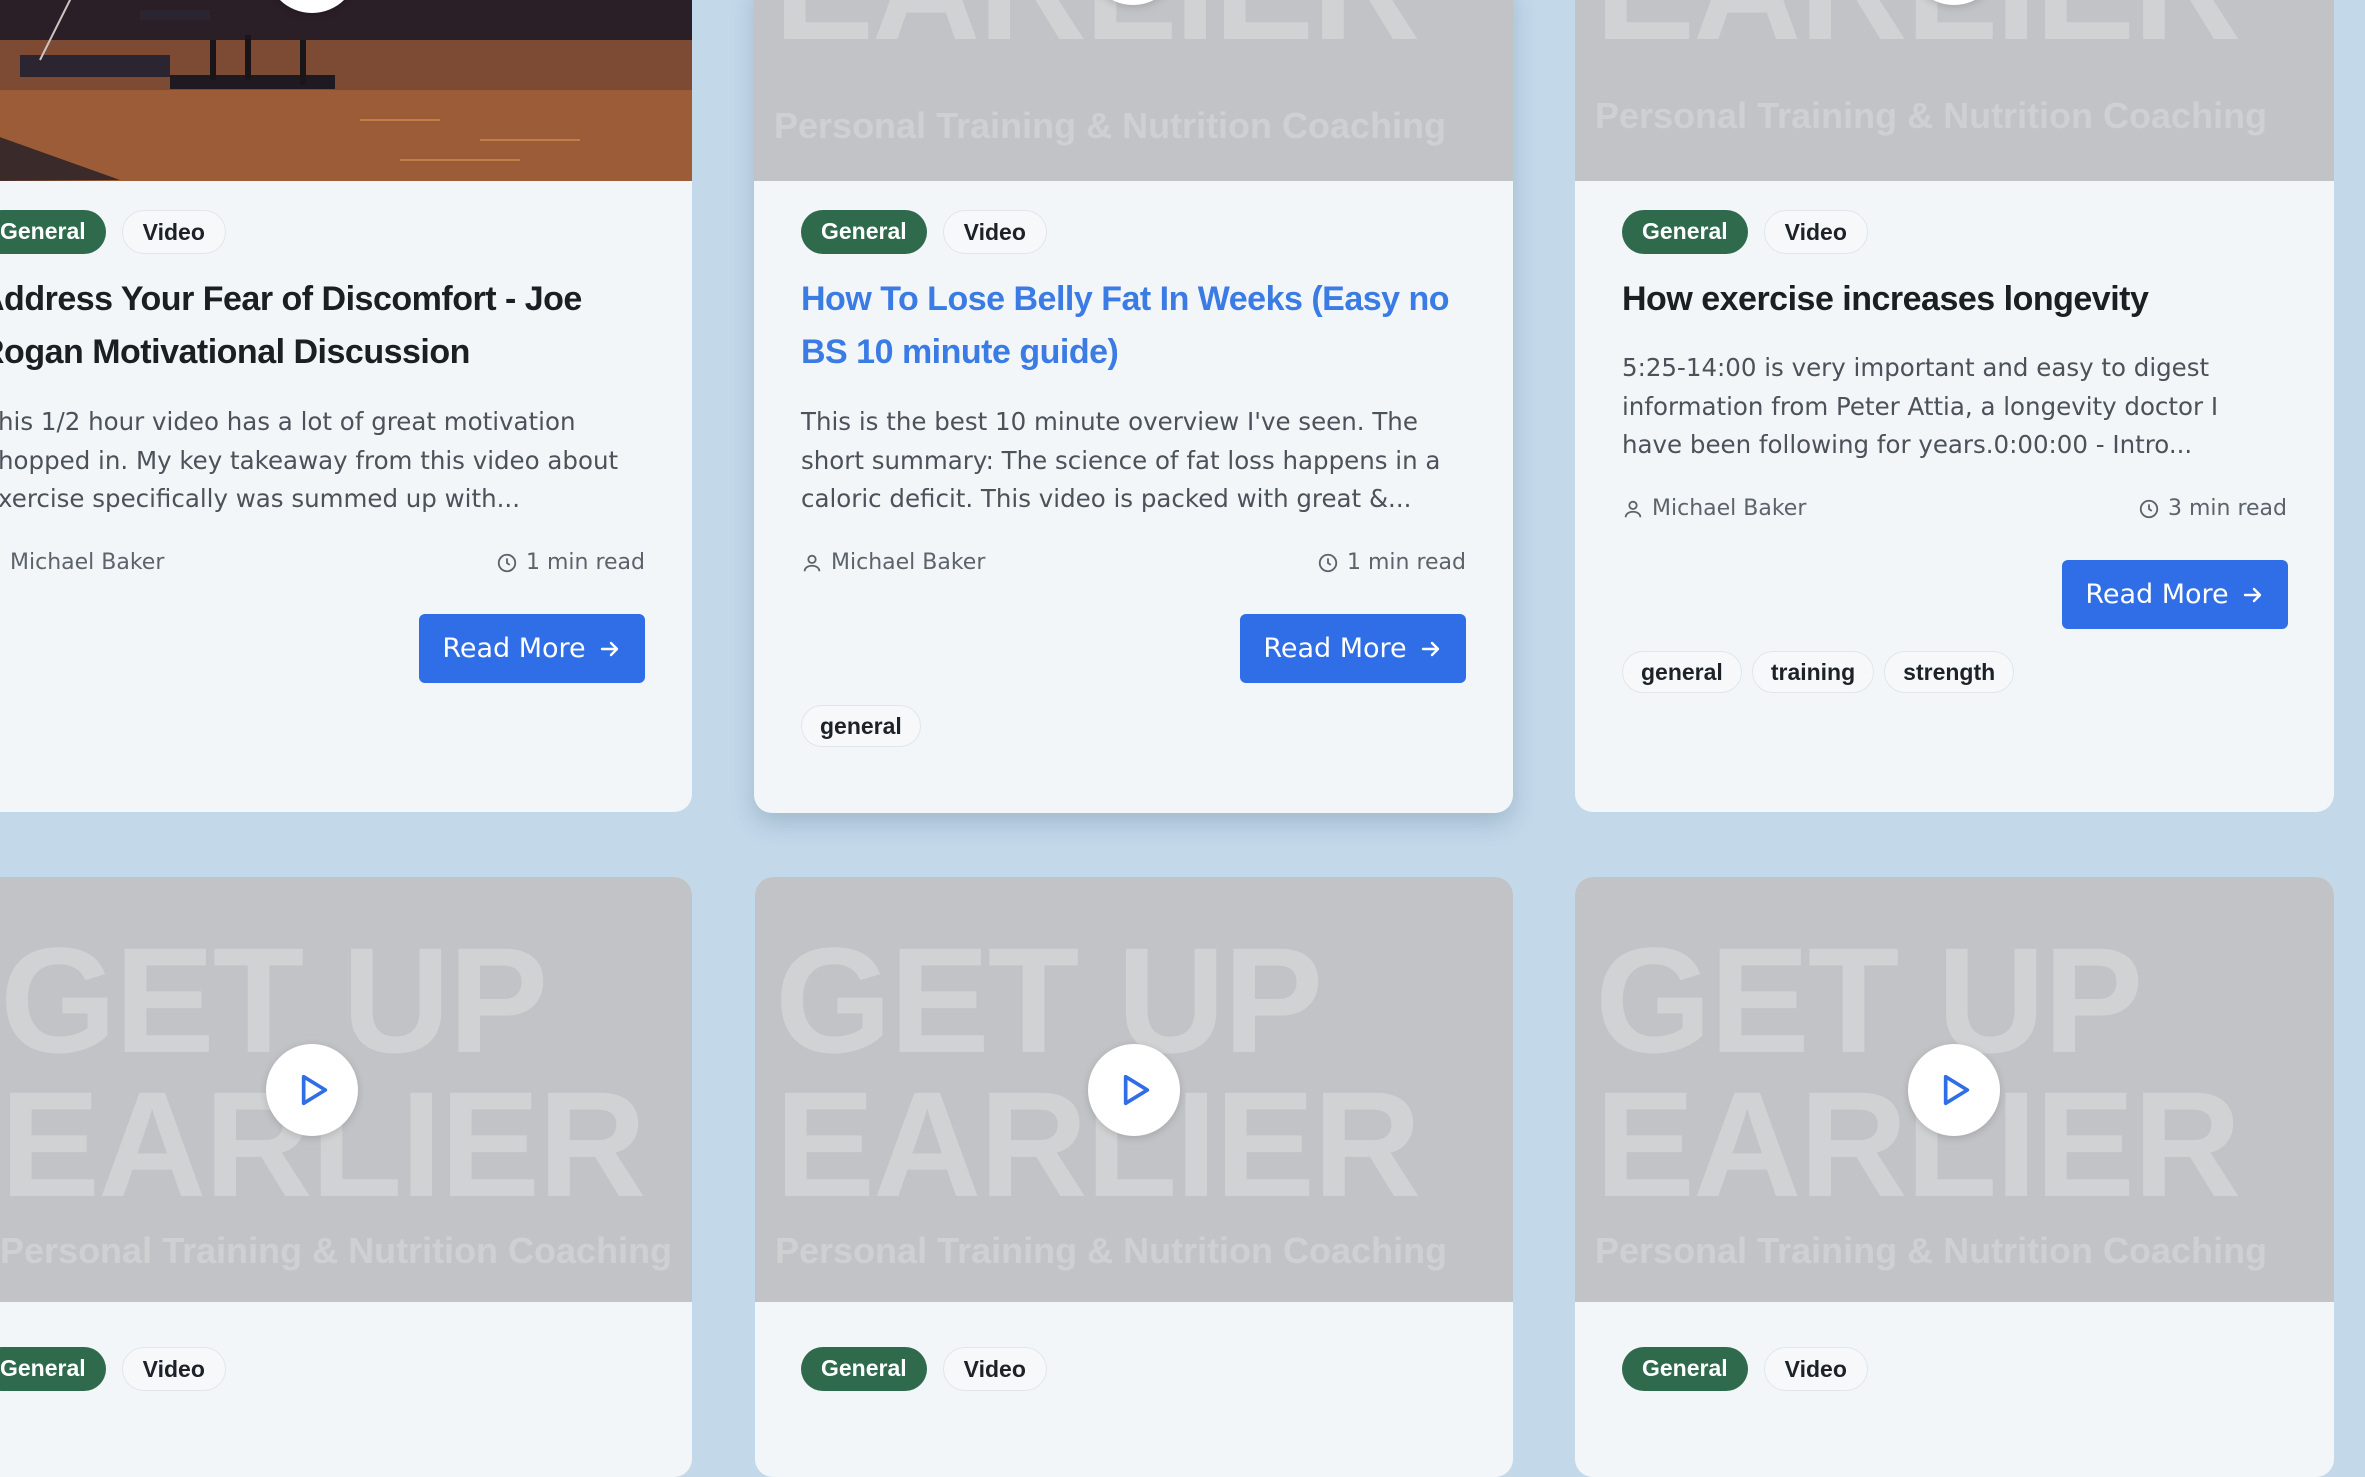 Image resolution: width=2365 pixels, height=1477 pixels. I want to click on post-title: How exercise increases longevity, so click(1967, 299).